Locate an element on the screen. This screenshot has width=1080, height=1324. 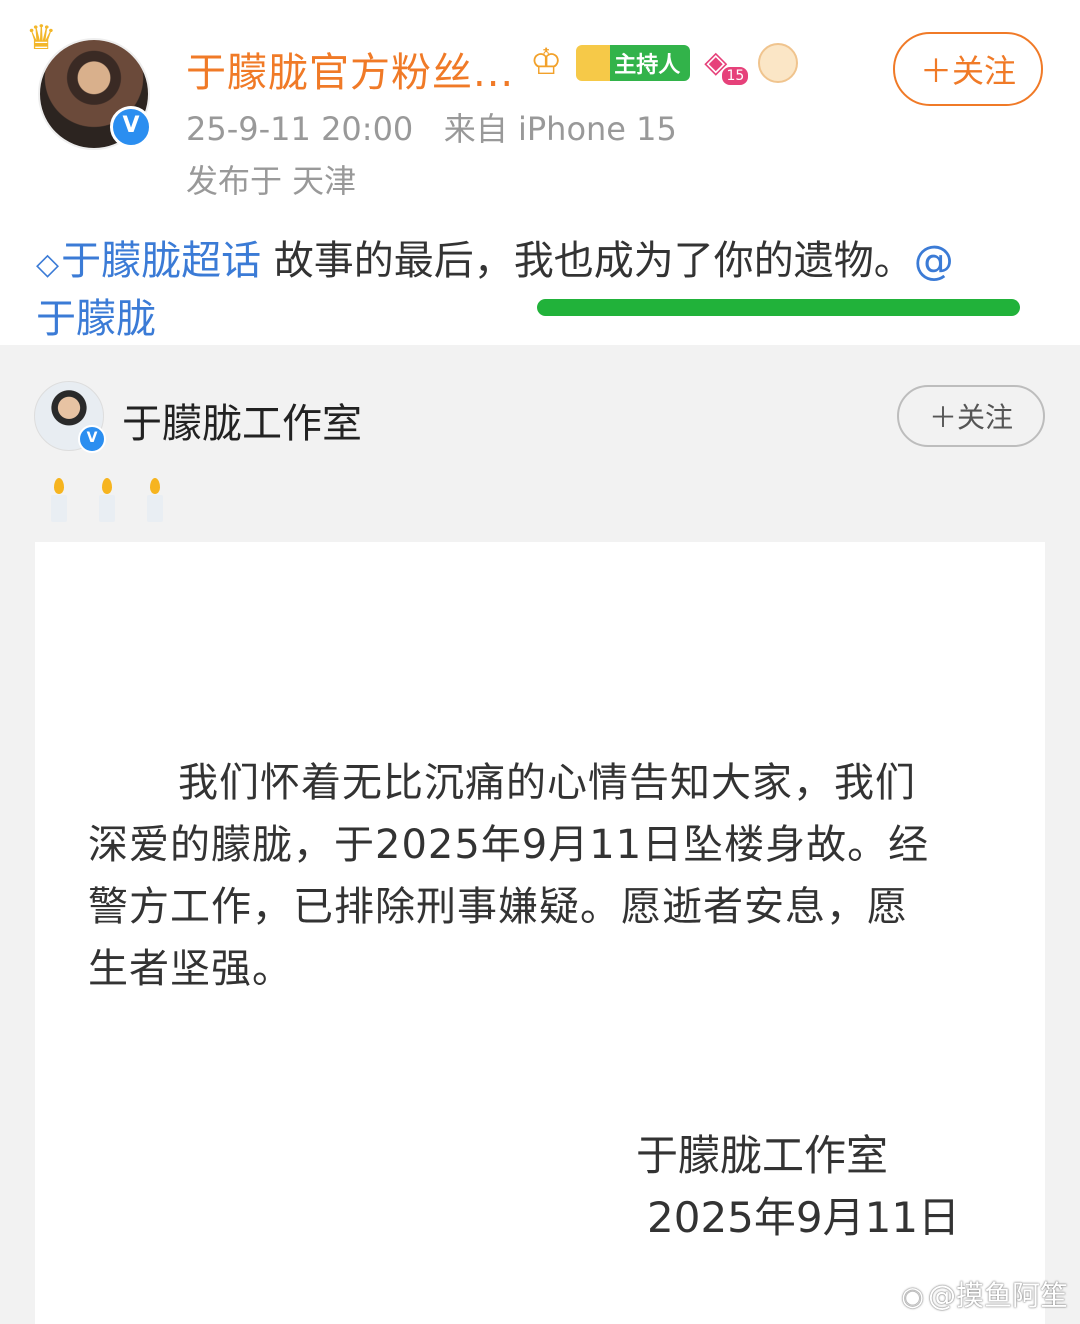
user-badges: ♔ 主持人 ◈ 15 is located at coordinates (664, 63).